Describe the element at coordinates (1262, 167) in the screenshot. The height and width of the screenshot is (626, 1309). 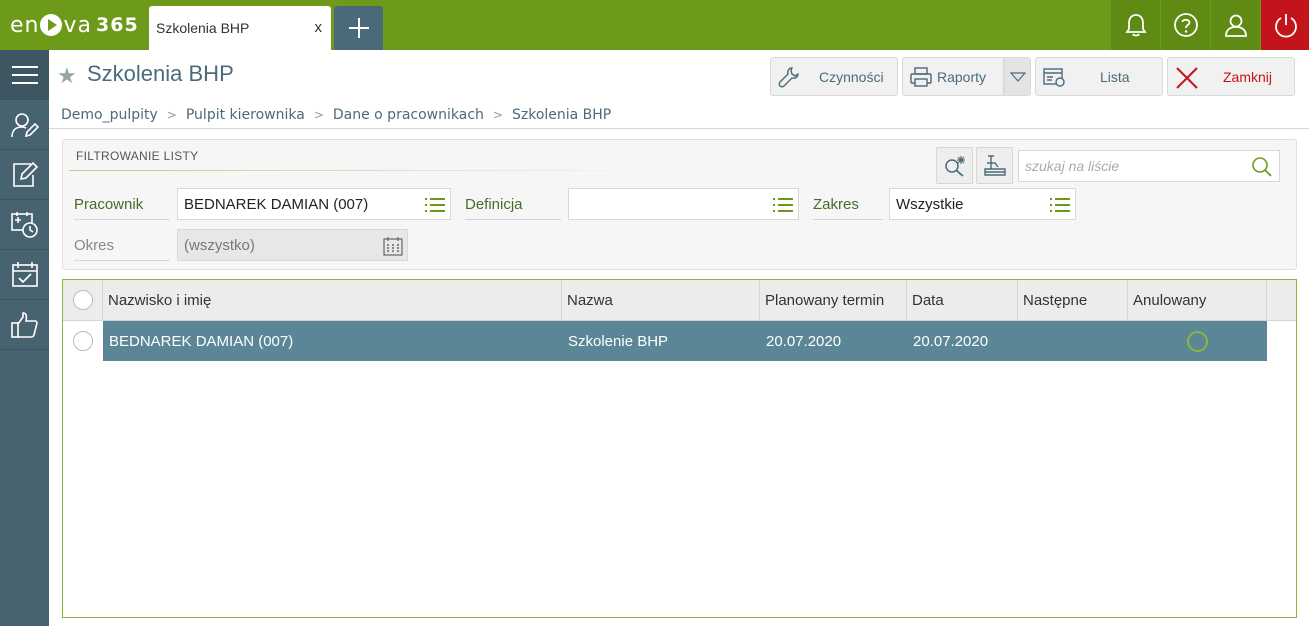
I see `search-icon` at that location.